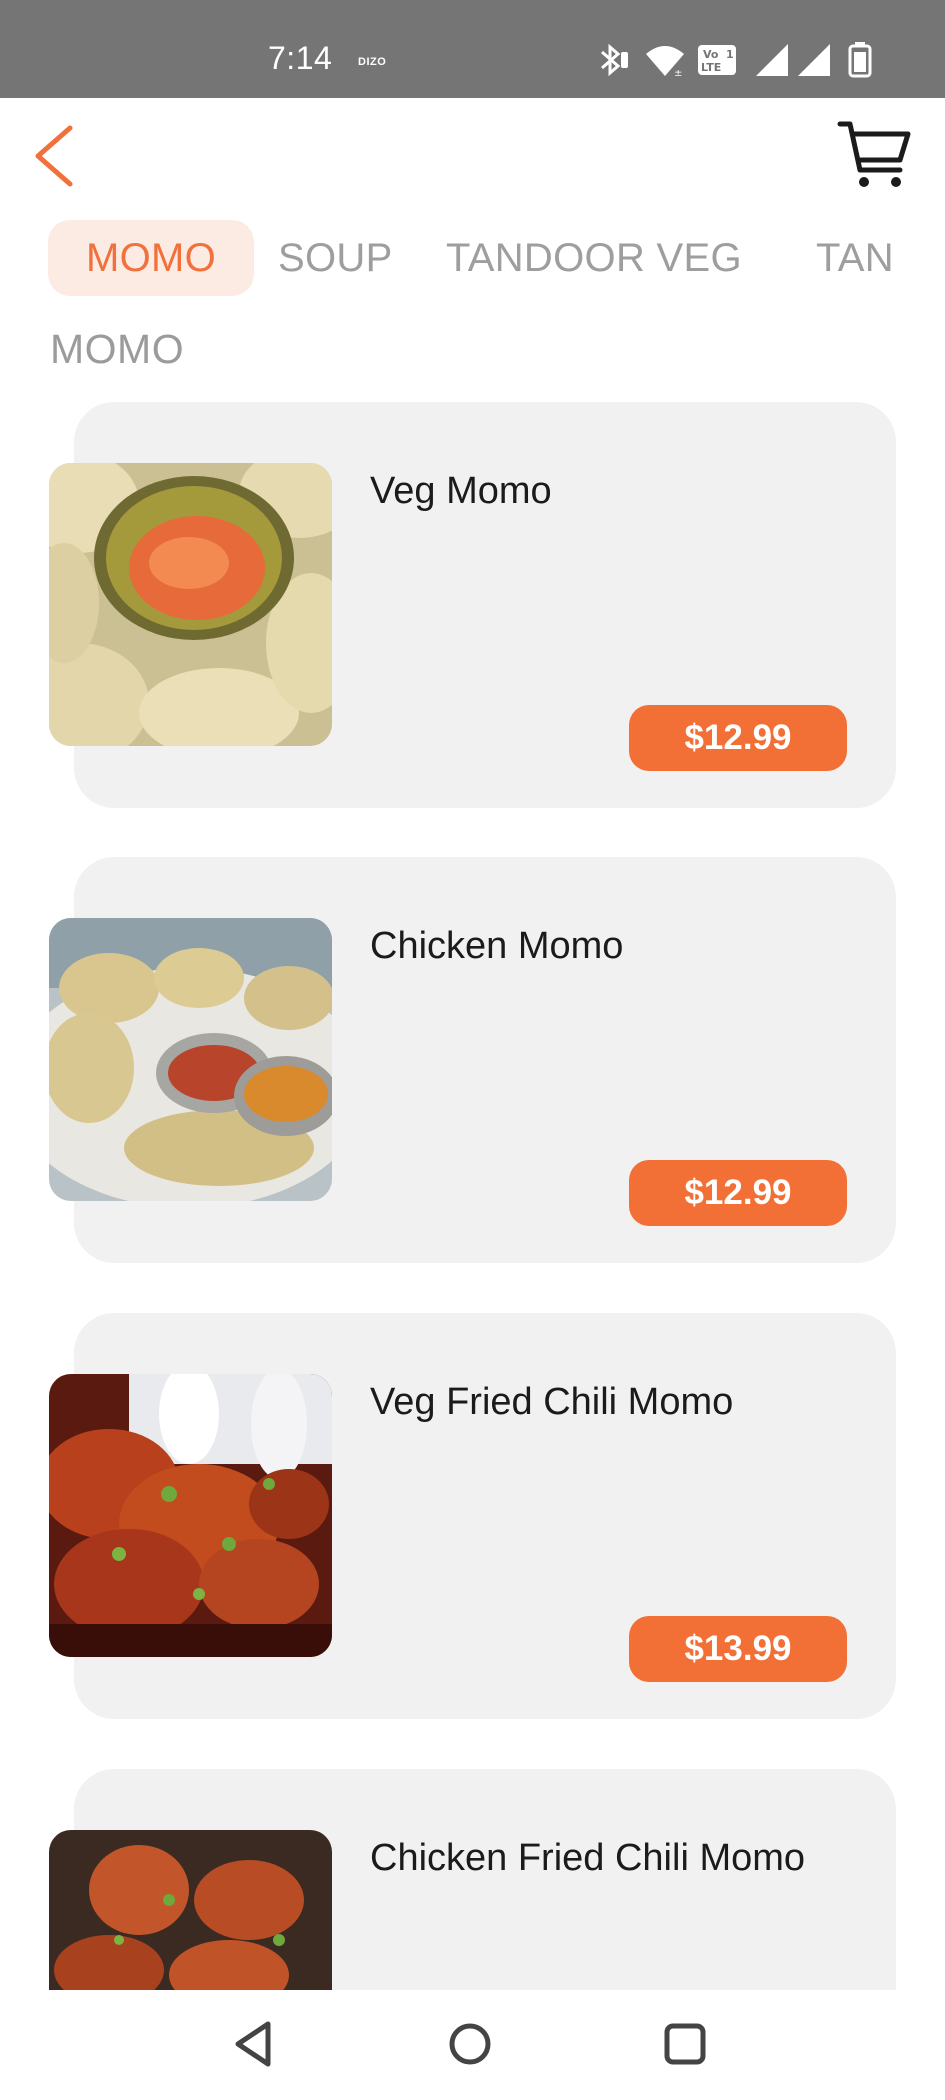 Image resolution: width=945 pixels, height=2100 pixels. I want to click on home-circle-icon, so click(470, 2044).